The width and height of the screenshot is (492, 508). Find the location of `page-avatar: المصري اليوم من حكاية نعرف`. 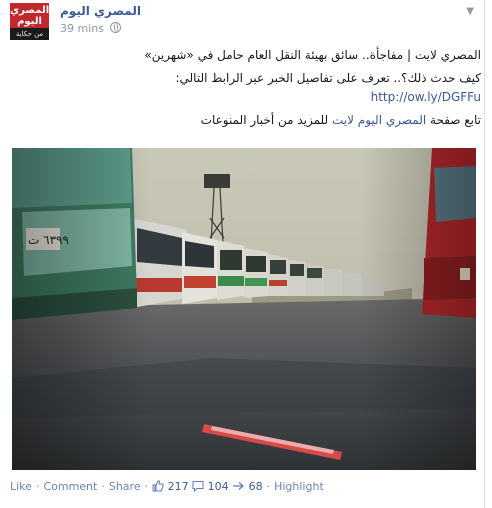

page-avatar: المصري اليوم من حكاية نعرف is located at coordinates (29, 21).